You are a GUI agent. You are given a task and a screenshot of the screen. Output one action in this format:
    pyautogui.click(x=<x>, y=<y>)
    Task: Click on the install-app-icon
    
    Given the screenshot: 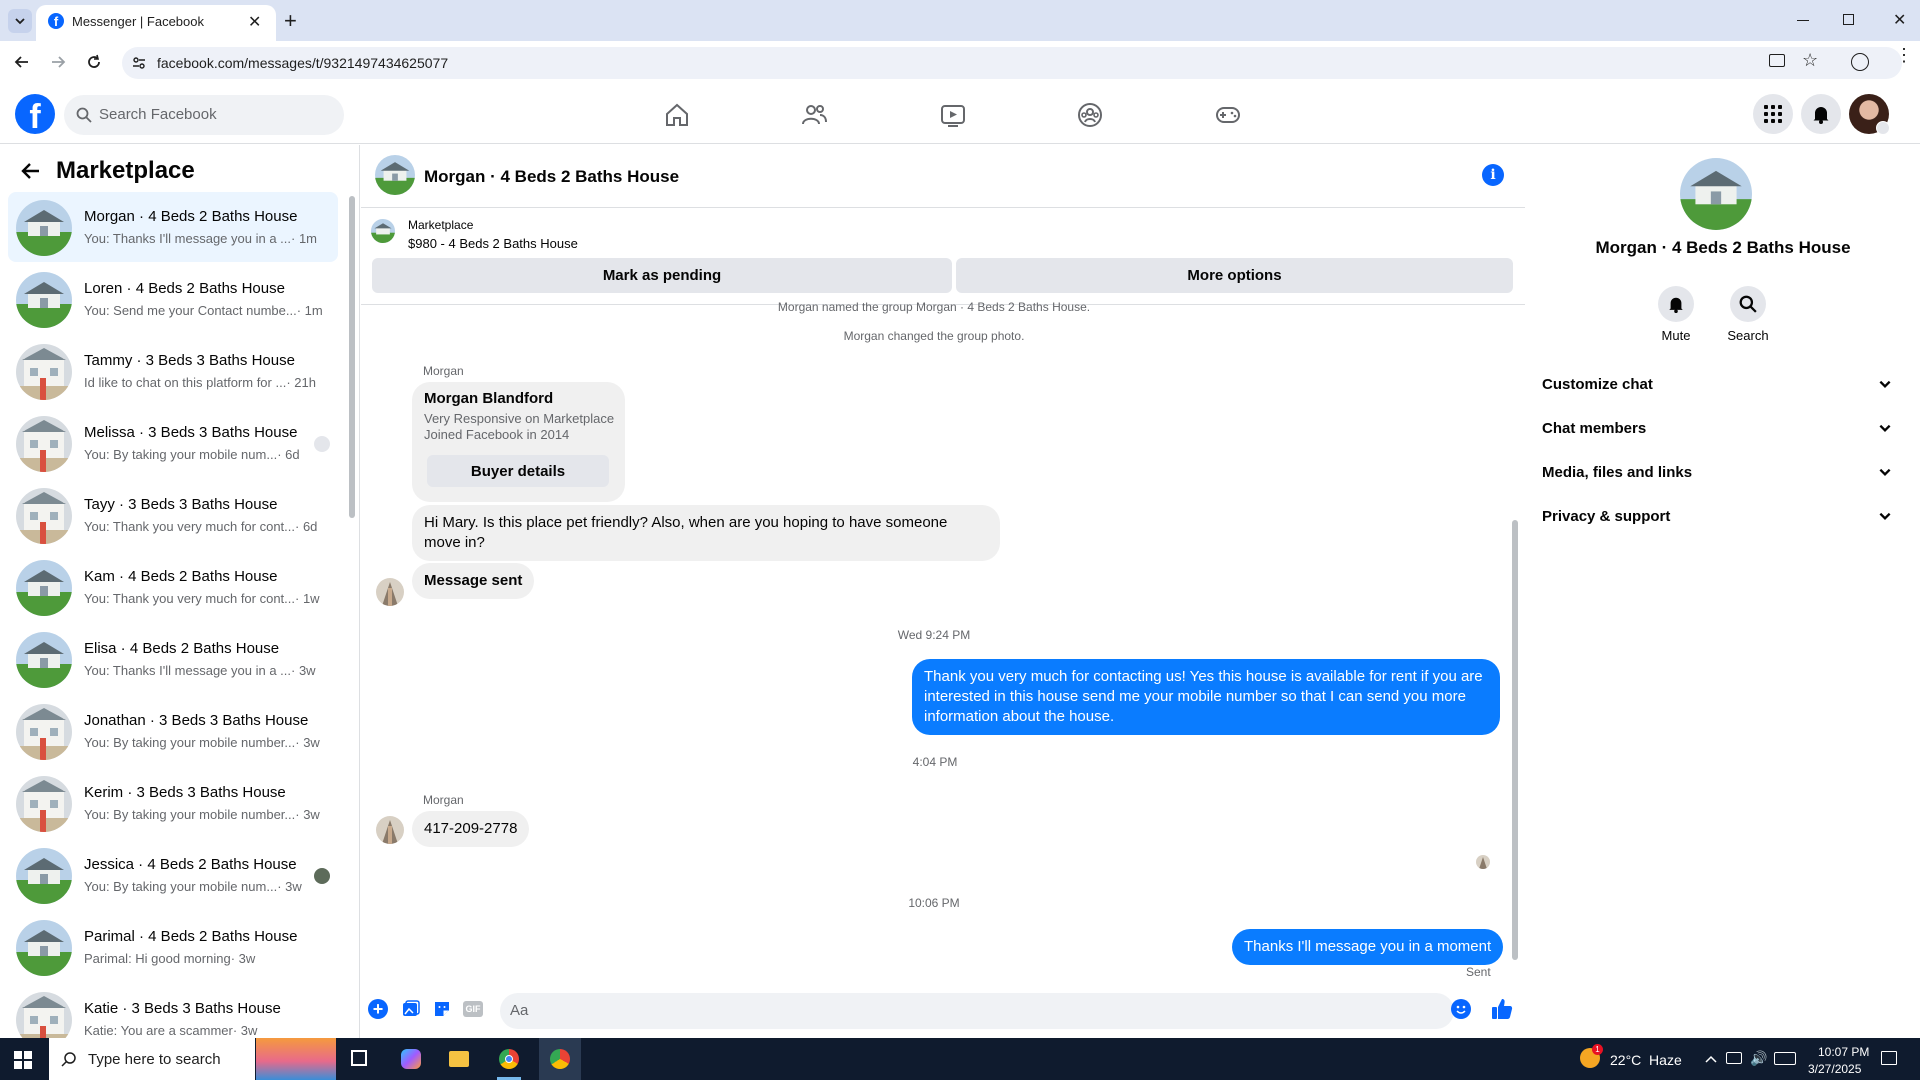 What is the action you would take?
    pyautogui.click(x=1777, y=60)
    